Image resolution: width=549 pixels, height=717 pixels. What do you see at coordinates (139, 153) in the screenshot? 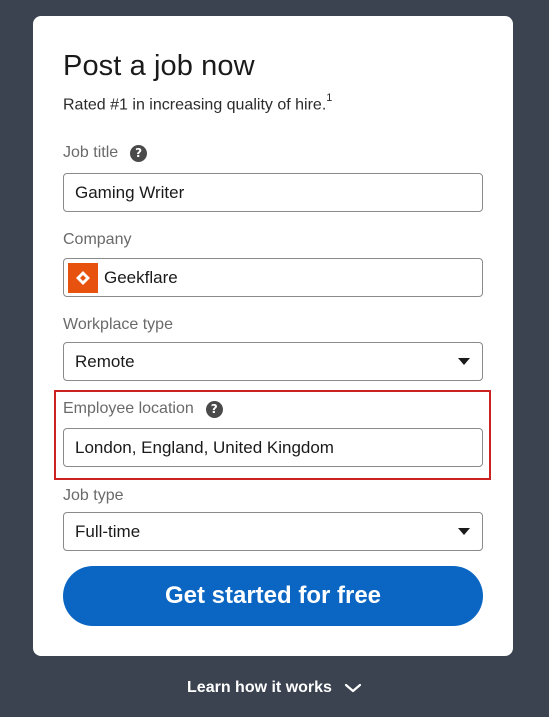
I see `question-circle-icon: ?` at bounding box center [139, 153].